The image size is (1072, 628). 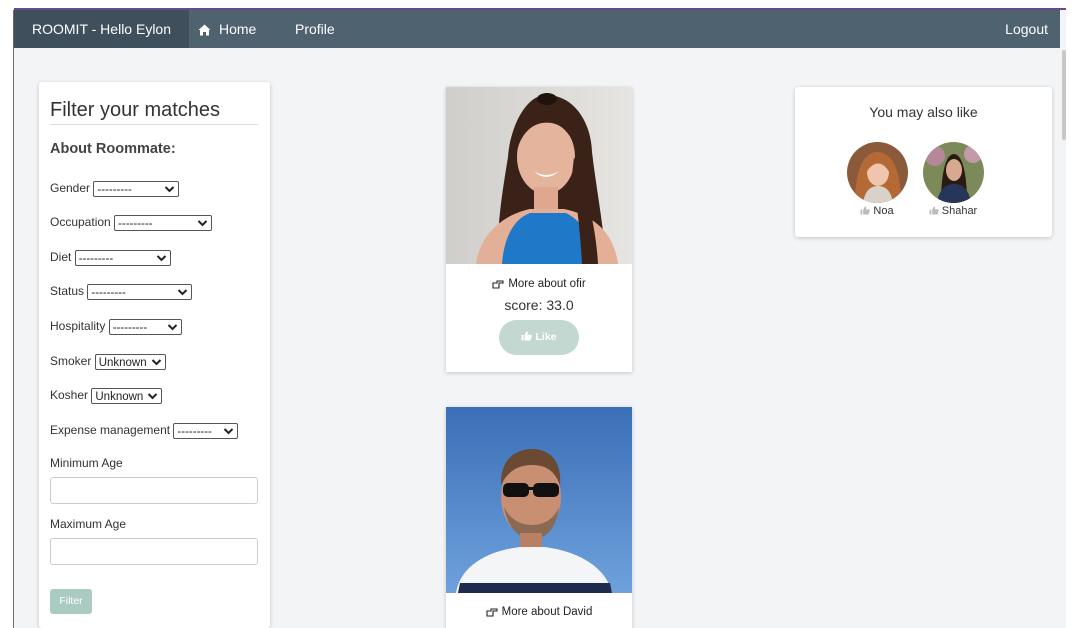 What do you see at coordinates (923, 112) in the screenshot?
I see `suggestions-title: You may also like` at bounding box center [923, 112].